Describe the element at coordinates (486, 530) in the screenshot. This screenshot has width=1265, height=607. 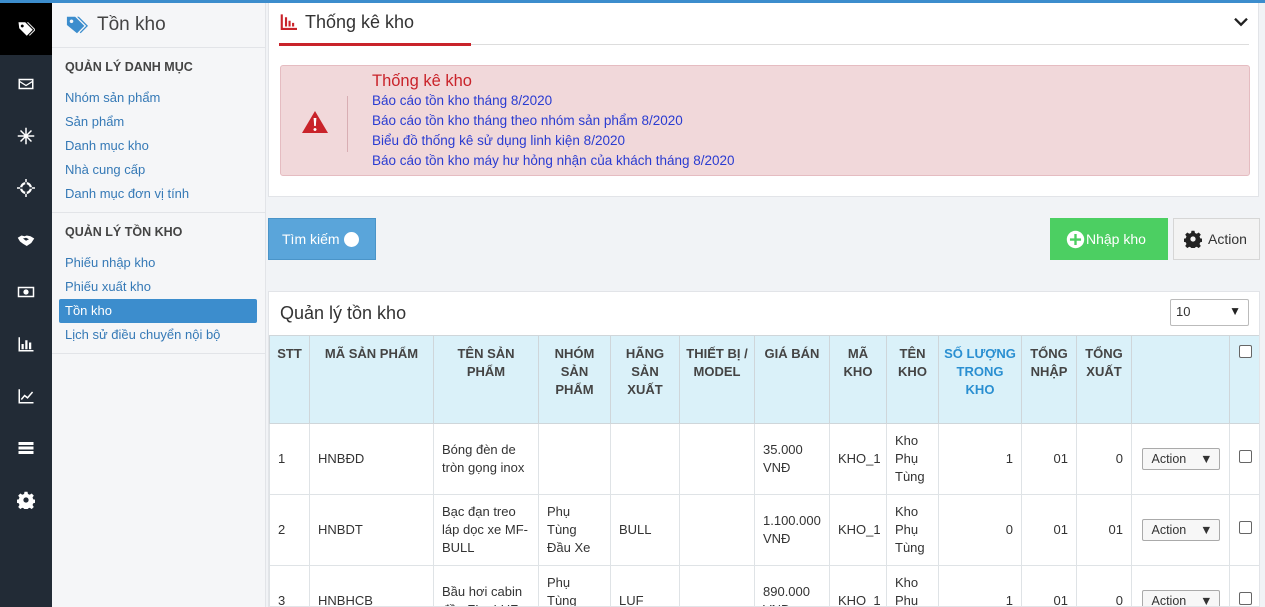
I see `cell-product-name: Bạc đạn treo láp dọc xe MF-BULL` at that location.